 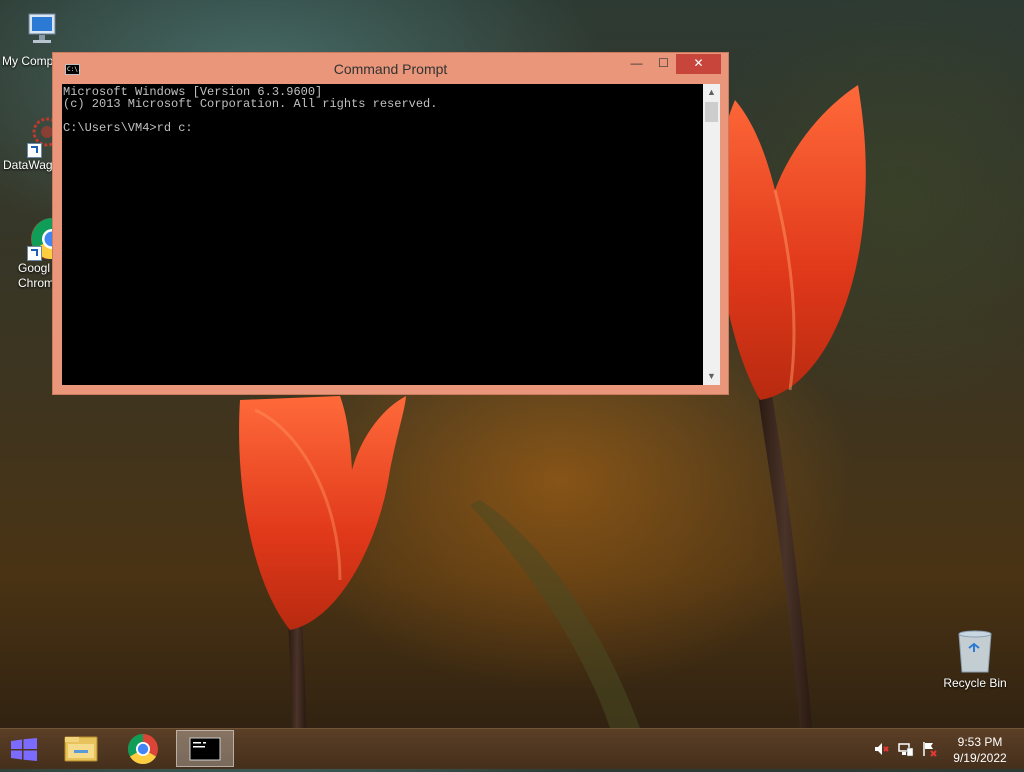 What do you see at coordinates (512, 748) in the screenshot?
I see `taskbar: 9:53 PM 9/19/2022` at bounding box center [512, 748].